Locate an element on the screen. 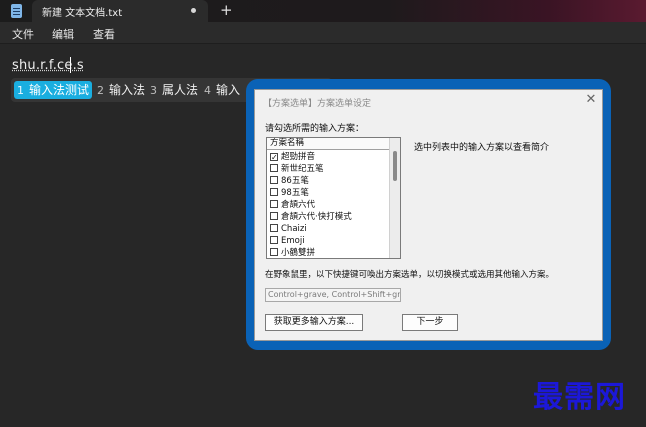 This screenshot has height=427, width=646. scheme-label: Emoji is located at coordinates (293, 241).